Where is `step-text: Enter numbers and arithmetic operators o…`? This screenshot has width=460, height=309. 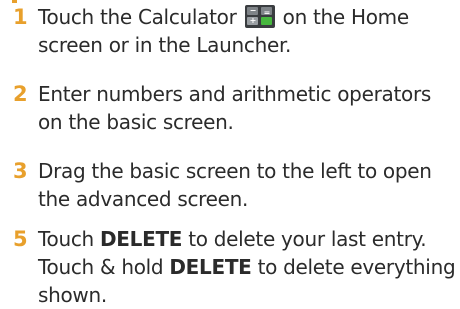
step-text: Enter numbers and arithmetic operators o… is located at coordinates (234, 108).